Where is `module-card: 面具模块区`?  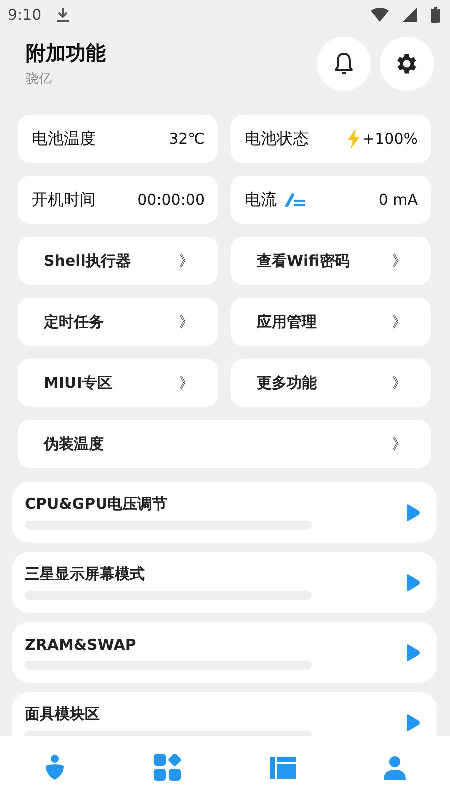 module-card: 面具模块区 is located at coordinates (224, 714).